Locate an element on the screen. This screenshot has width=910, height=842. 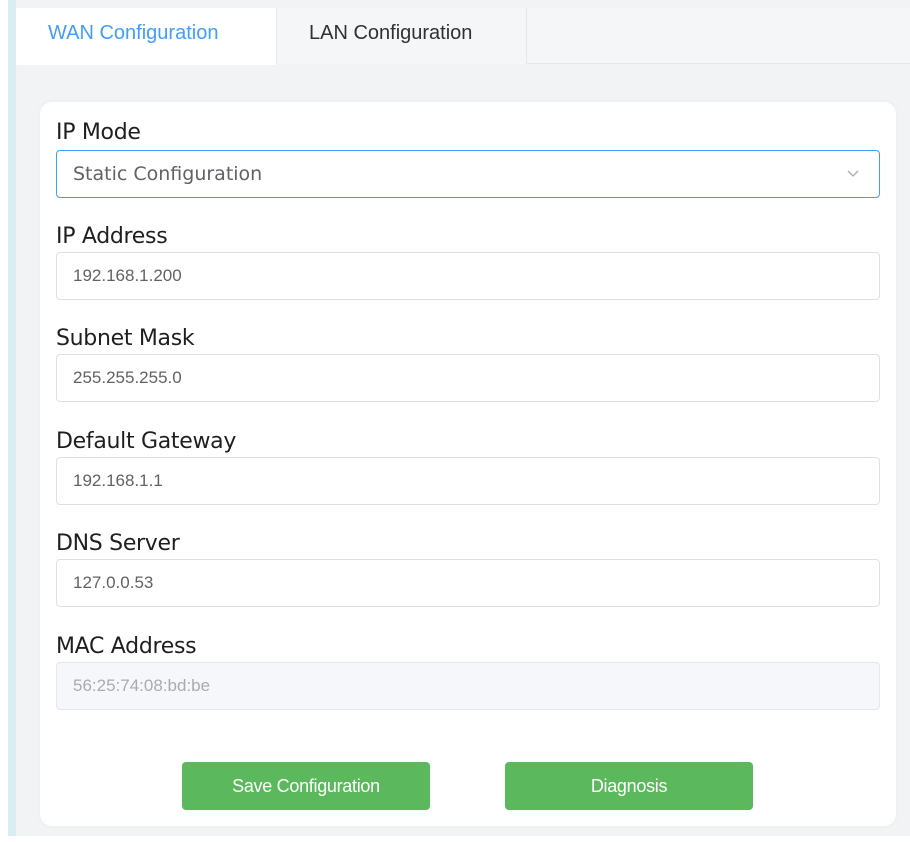
mac-address-label: MAC Address is located at coordinates (126, 646).